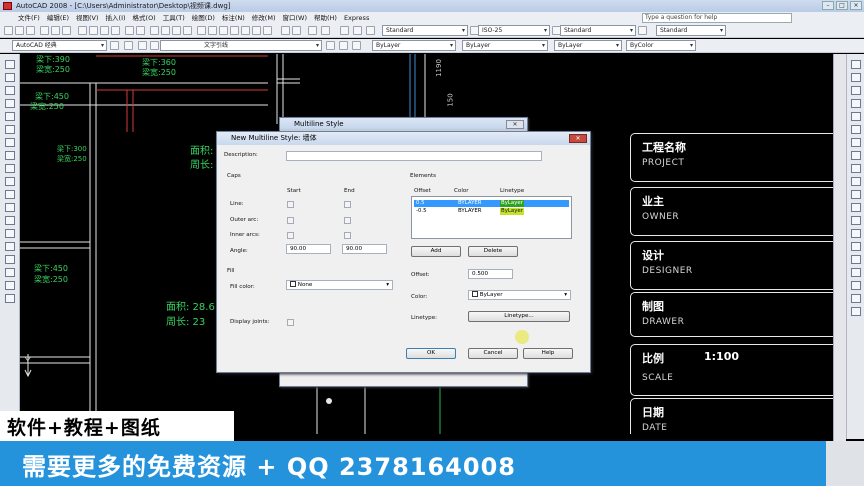 The width and height of the screenshot is (864, 486). What do you see at coordinates (19, 30) in the screenshot?
I see `open-icon` at bounding box center [19, 30].